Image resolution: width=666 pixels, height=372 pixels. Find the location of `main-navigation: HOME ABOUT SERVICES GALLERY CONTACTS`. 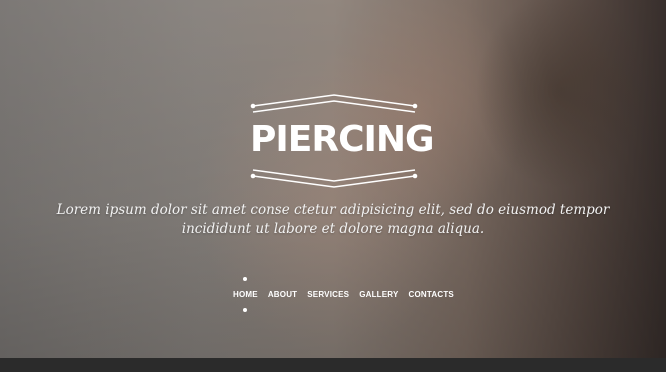

main-navigation: HOME ABOUT SERVICES GALLERY CONTACTS is located at coordinates (343, 294).